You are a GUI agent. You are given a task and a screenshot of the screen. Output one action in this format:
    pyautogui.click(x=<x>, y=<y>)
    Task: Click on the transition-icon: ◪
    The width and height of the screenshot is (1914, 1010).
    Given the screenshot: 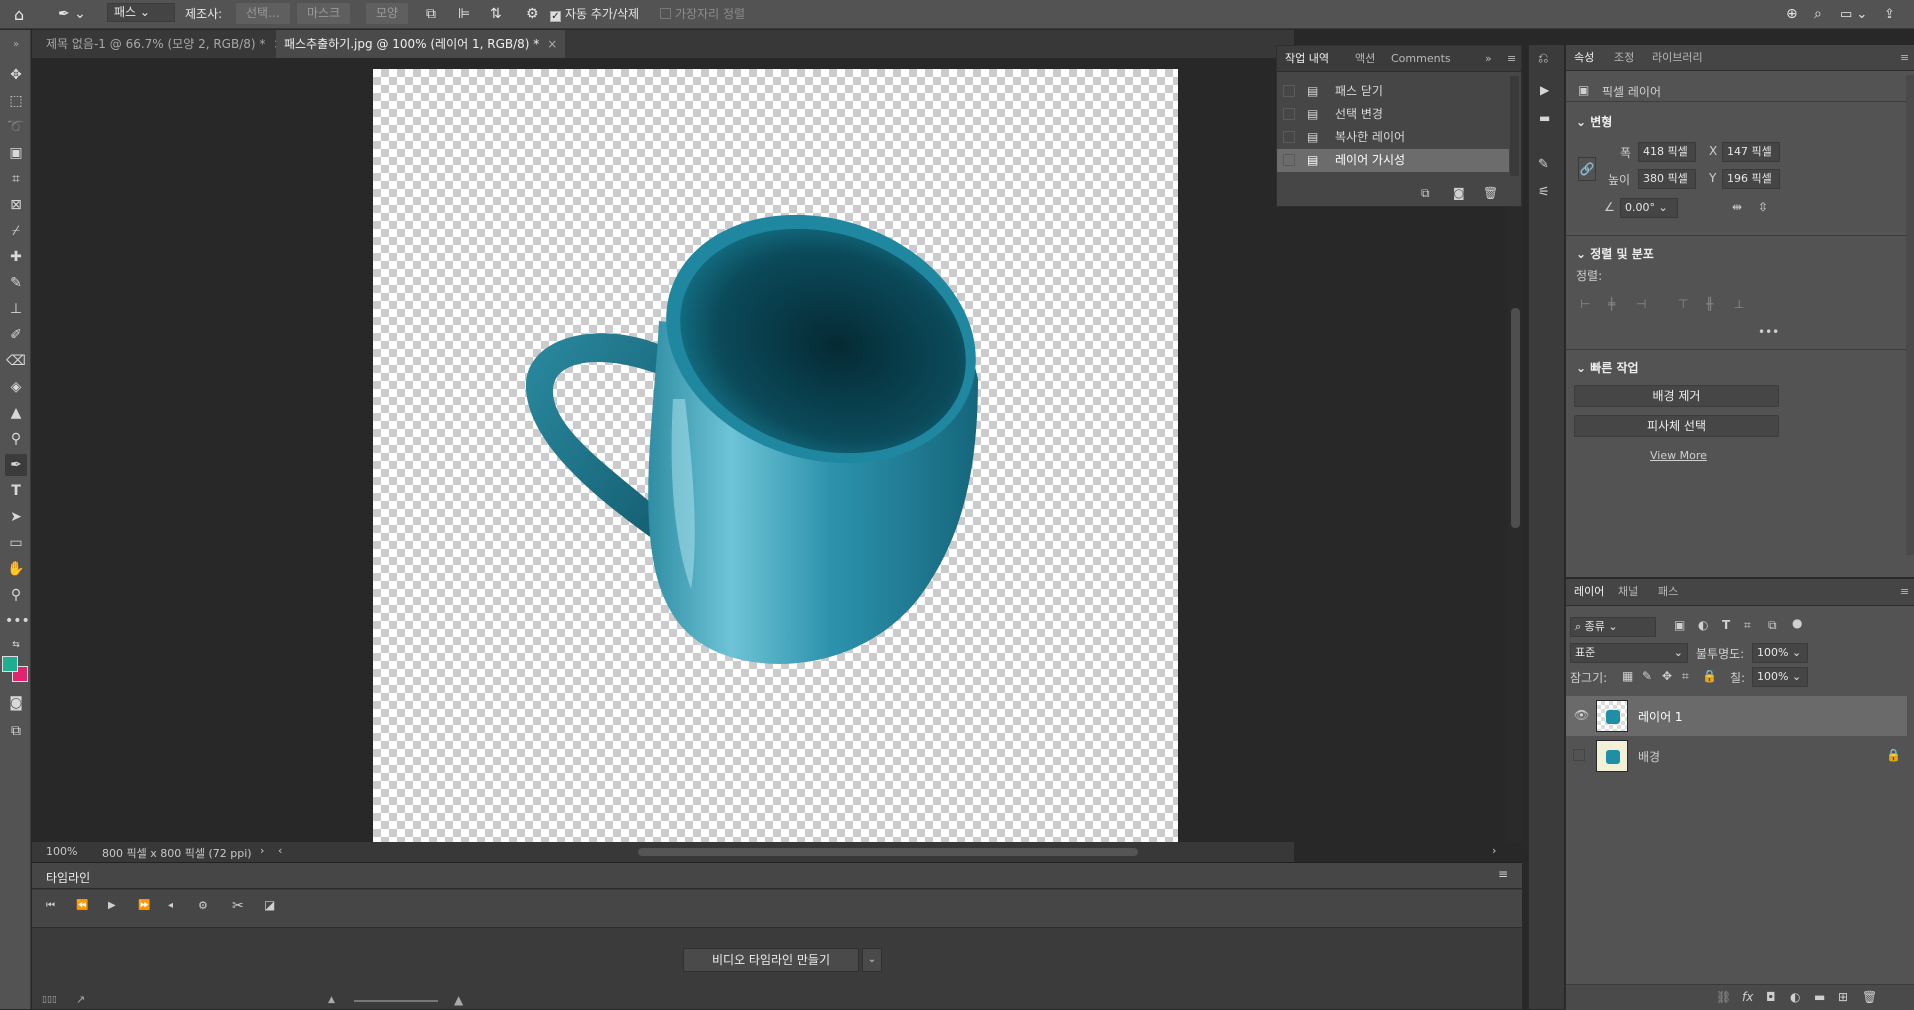 What is the action you would take?
    pyautogui.click(x=269, y=905)
    